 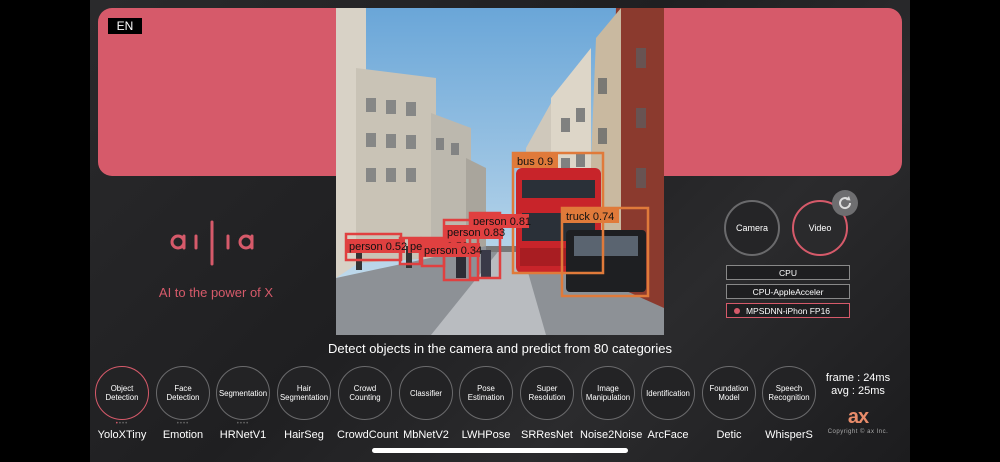 What do you see at coordinates (426, 435) in the screenshot?
I see `category-model-name: MbNetV2` at bounding box center [426, 435].